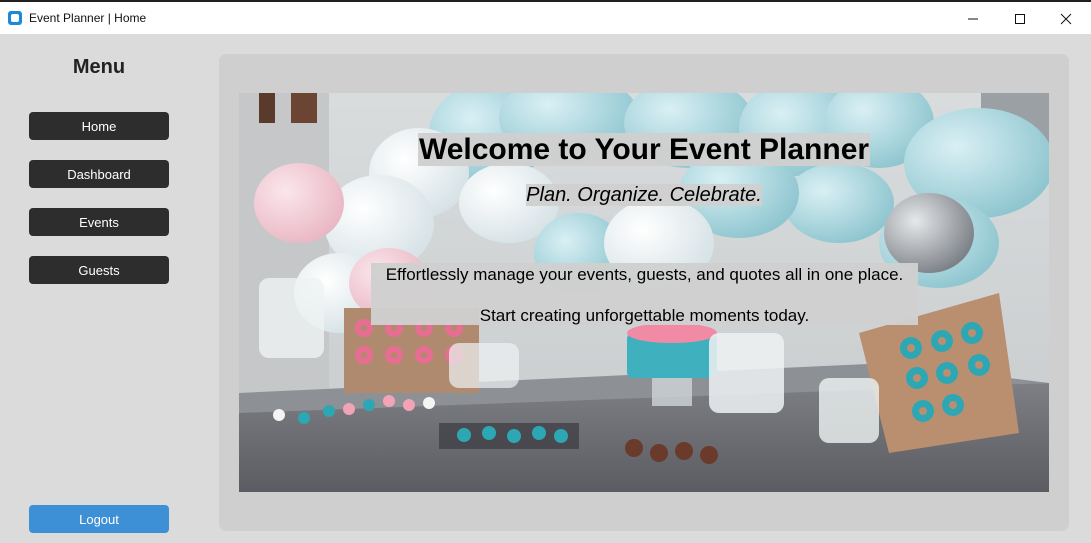  I want to click on title-bar: Event Planner | Home, so click(545, 17).